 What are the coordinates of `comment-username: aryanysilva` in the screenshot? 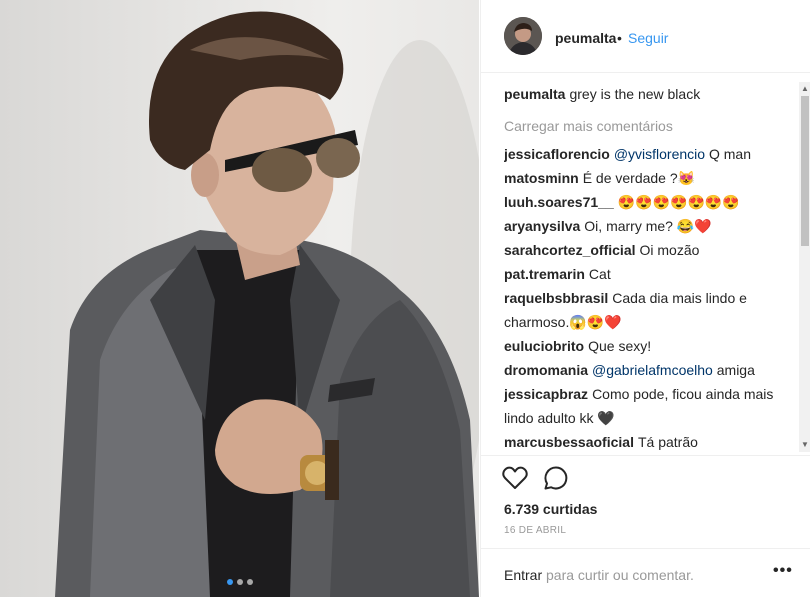 It's located at (542, 226).